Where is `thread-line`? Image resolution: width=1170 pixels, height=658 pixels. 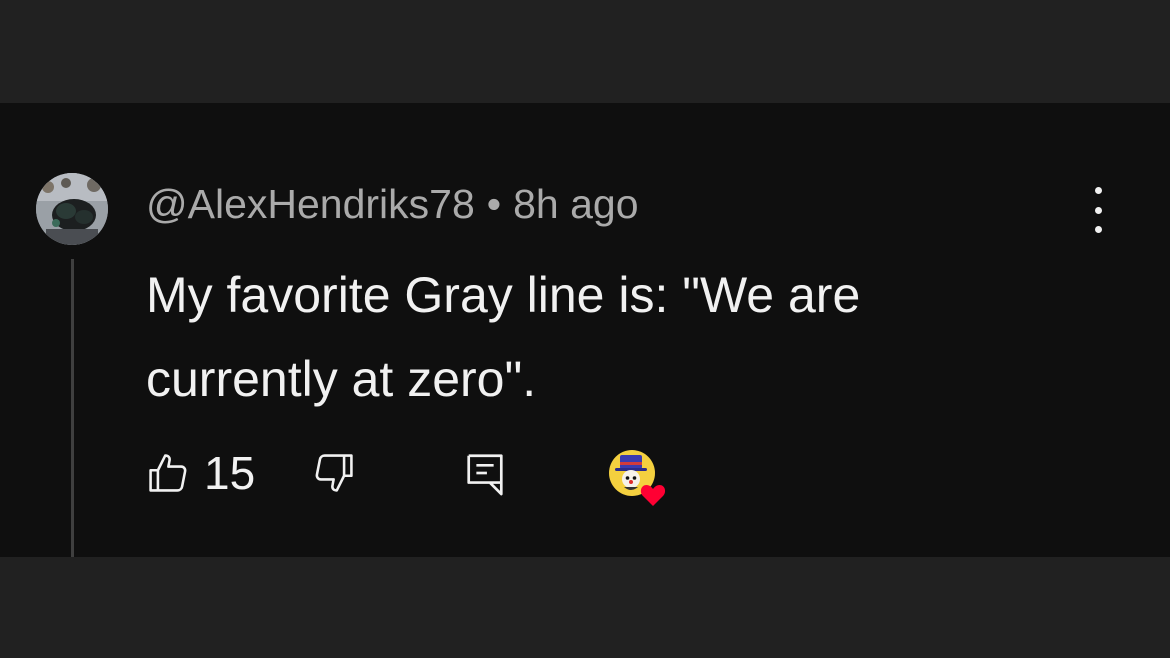
thread-line is located at coordinates (72, 408).